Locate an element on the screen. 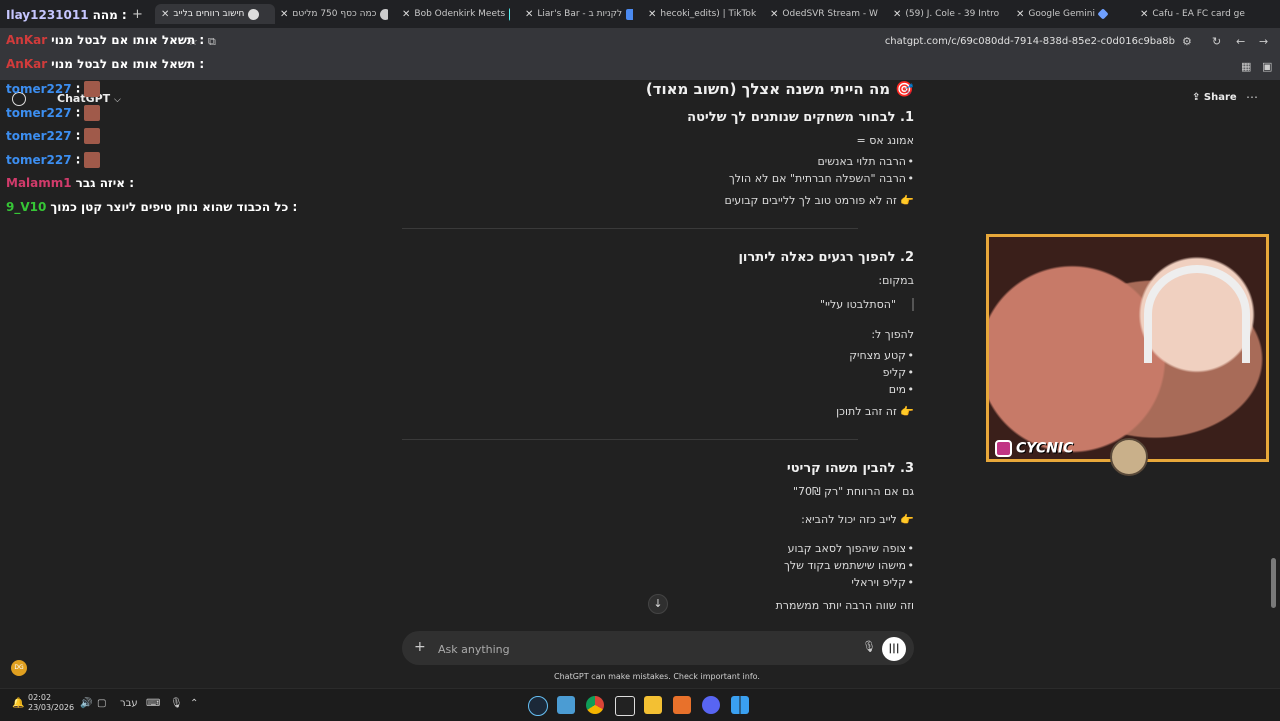  paragraph: וזה שווה הרבה יותר ממשמרת is located at coordinates (844, 605).